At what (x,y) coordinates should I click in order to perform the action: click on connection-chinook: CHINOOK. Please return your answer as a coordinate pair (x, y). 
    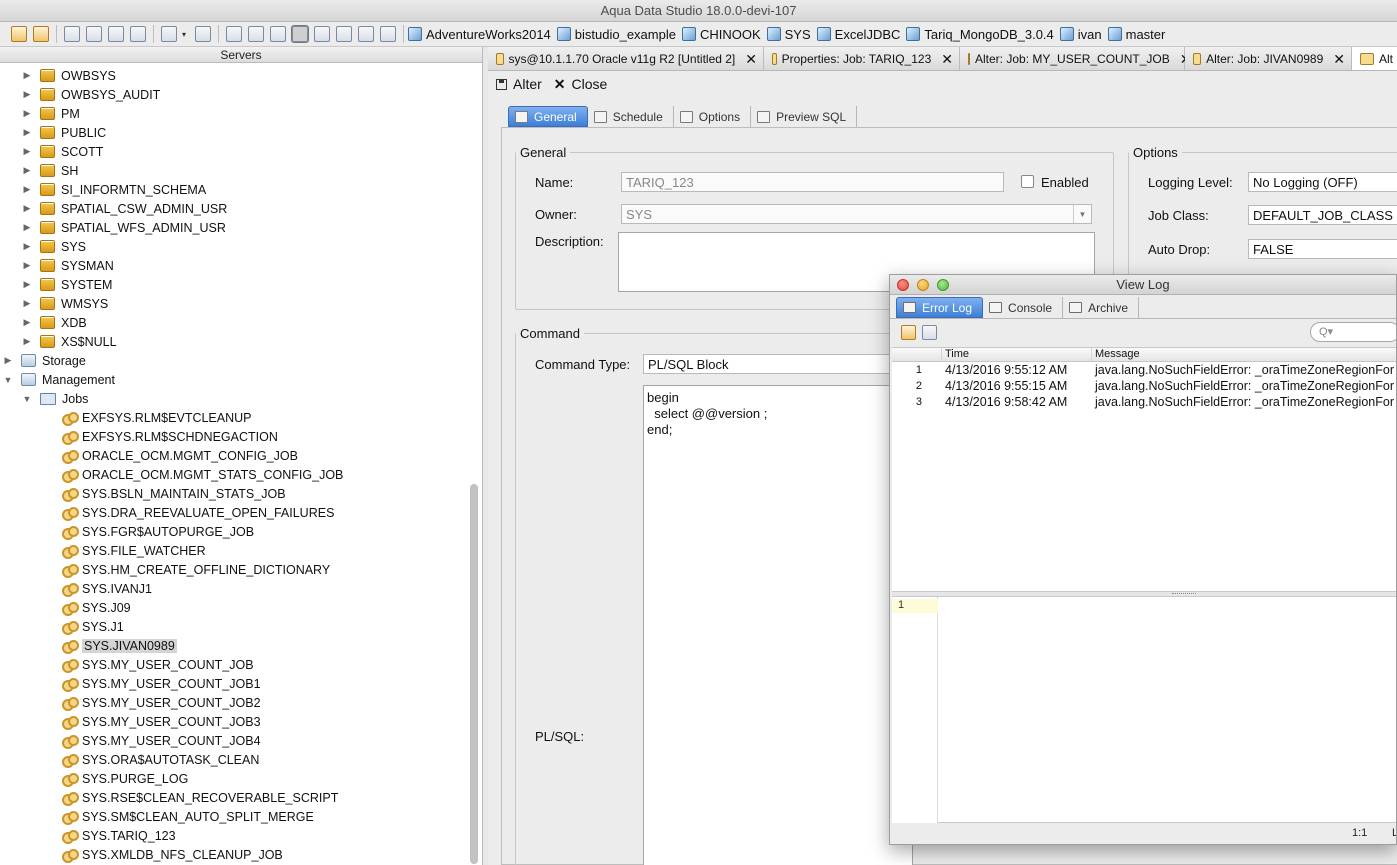
    Looking at the image, I should click on (721, 34).